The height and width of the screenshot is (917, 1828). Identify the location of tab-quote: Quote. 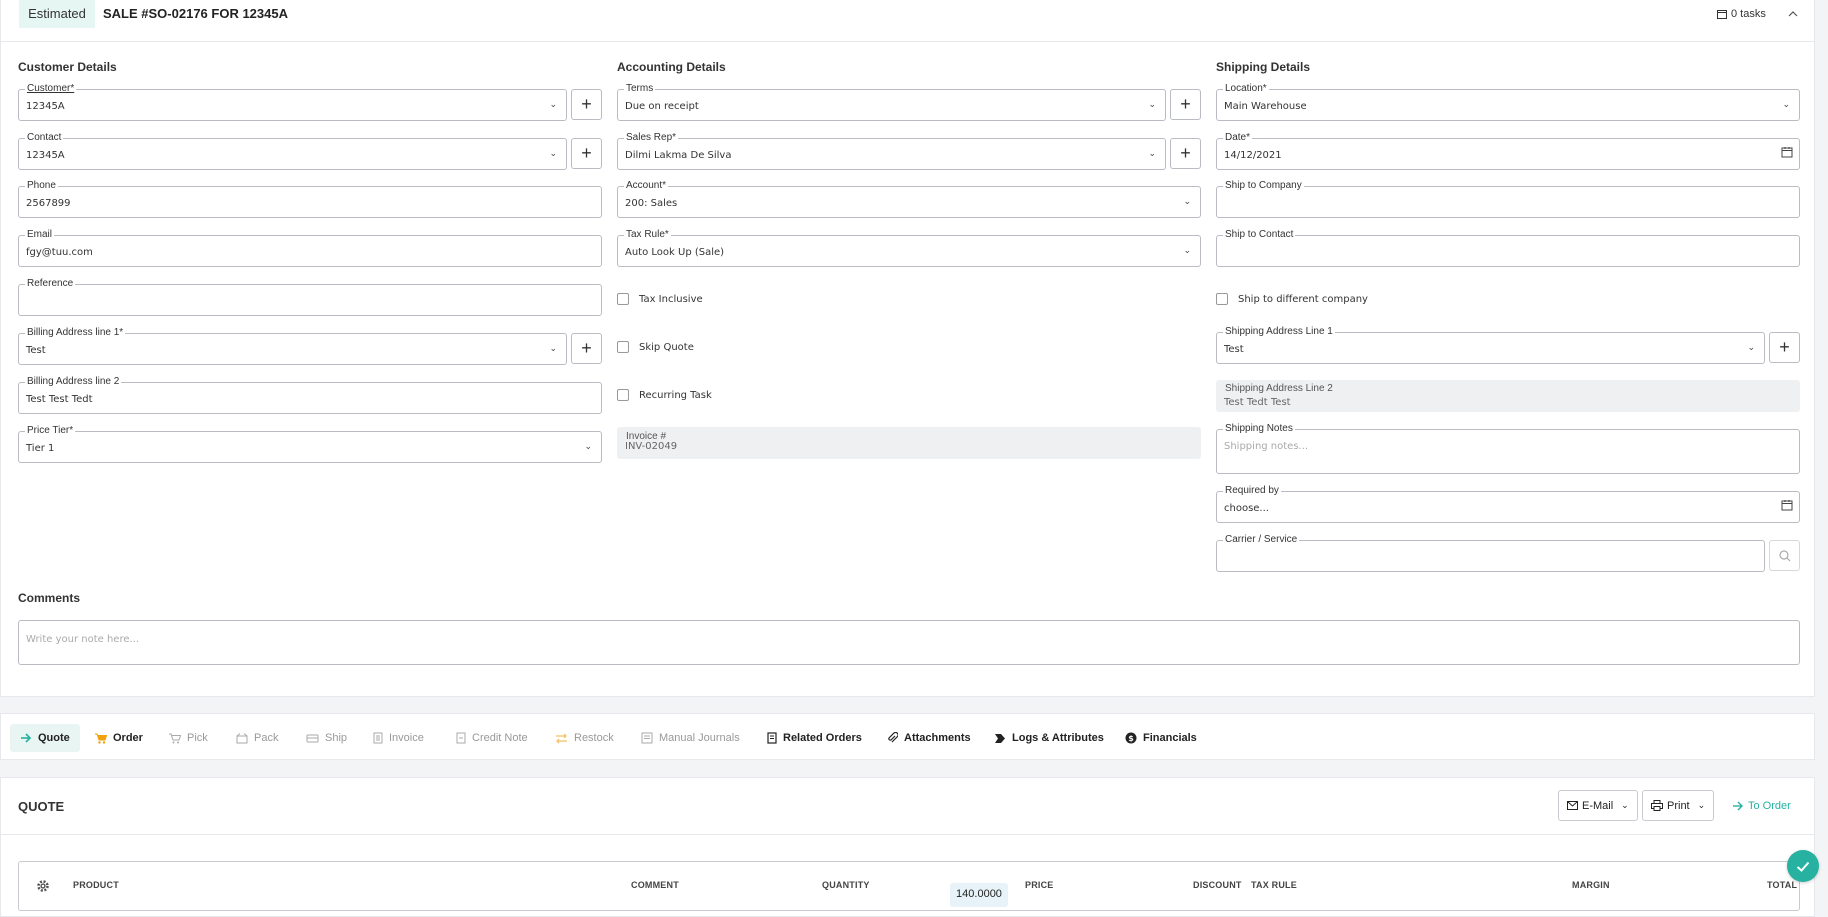
(45, 738).